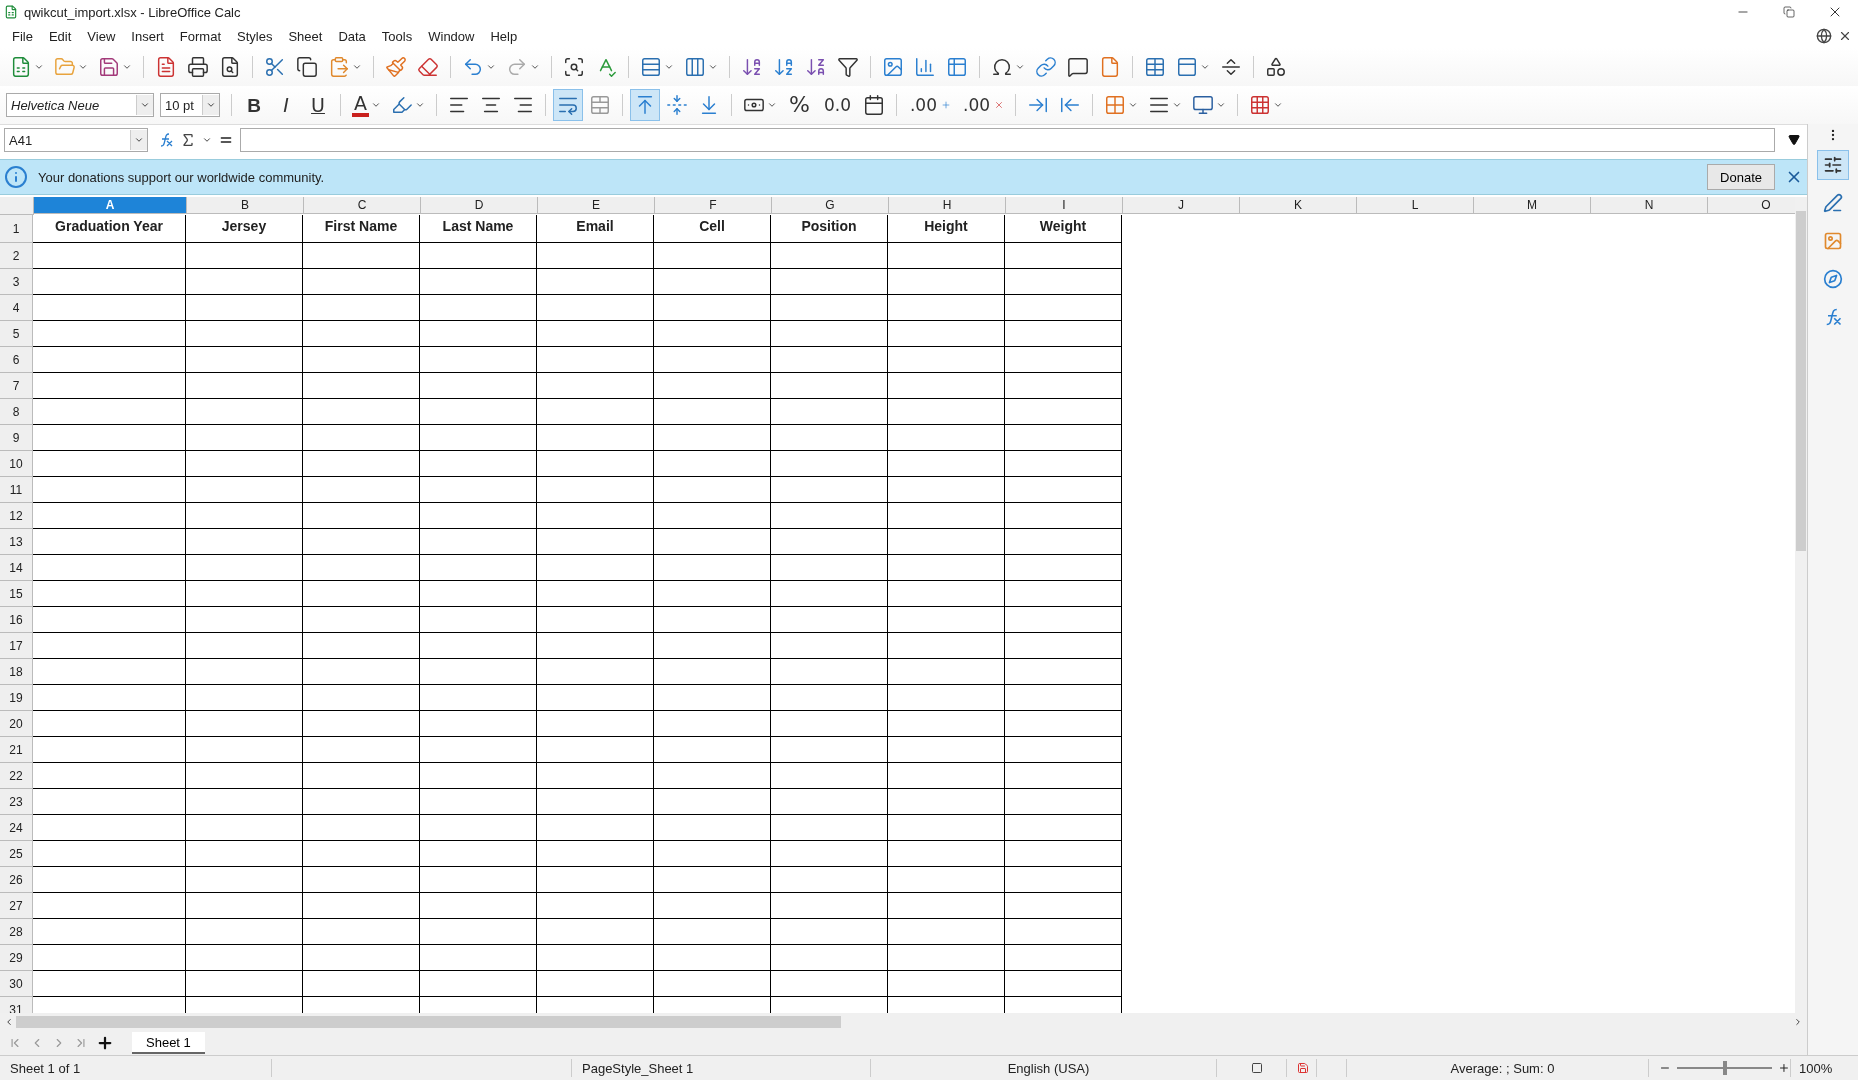  Describe the element at coordinates (428, 1022) in the screenshot. I see `horizontal-scrollbar` at that location.